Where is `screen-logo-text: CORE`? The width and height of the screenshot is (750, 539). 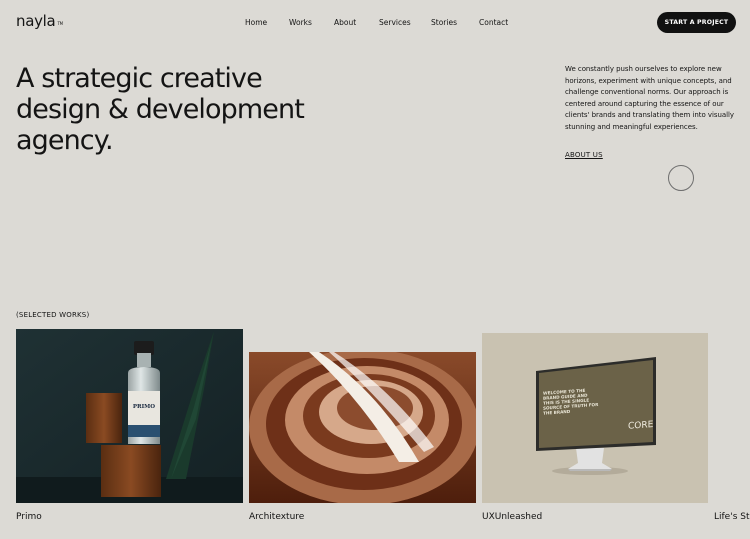 screen-logo-text: CORE is located at coordinates (641, 426).